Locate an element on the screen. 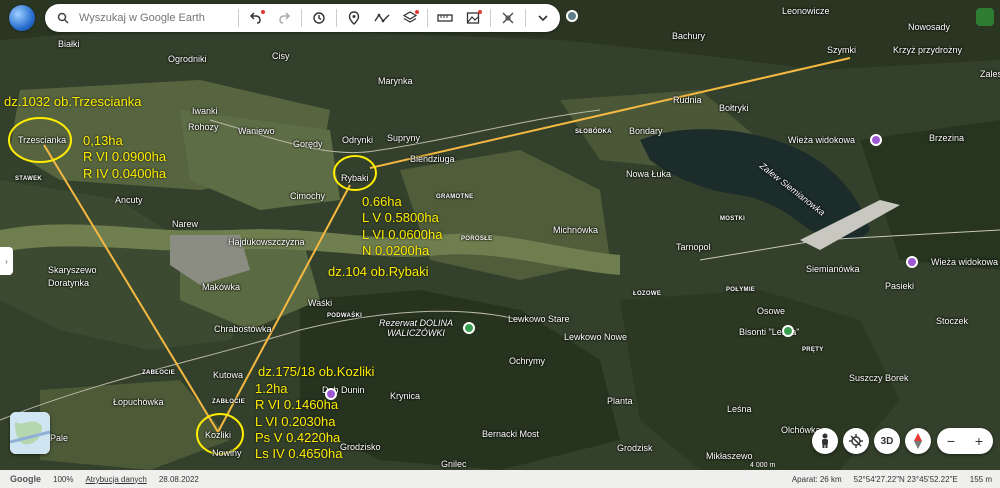 The height and width of the screenshot is (488, 1000). place-label: Brzezina is located at coordinates (947, 138).